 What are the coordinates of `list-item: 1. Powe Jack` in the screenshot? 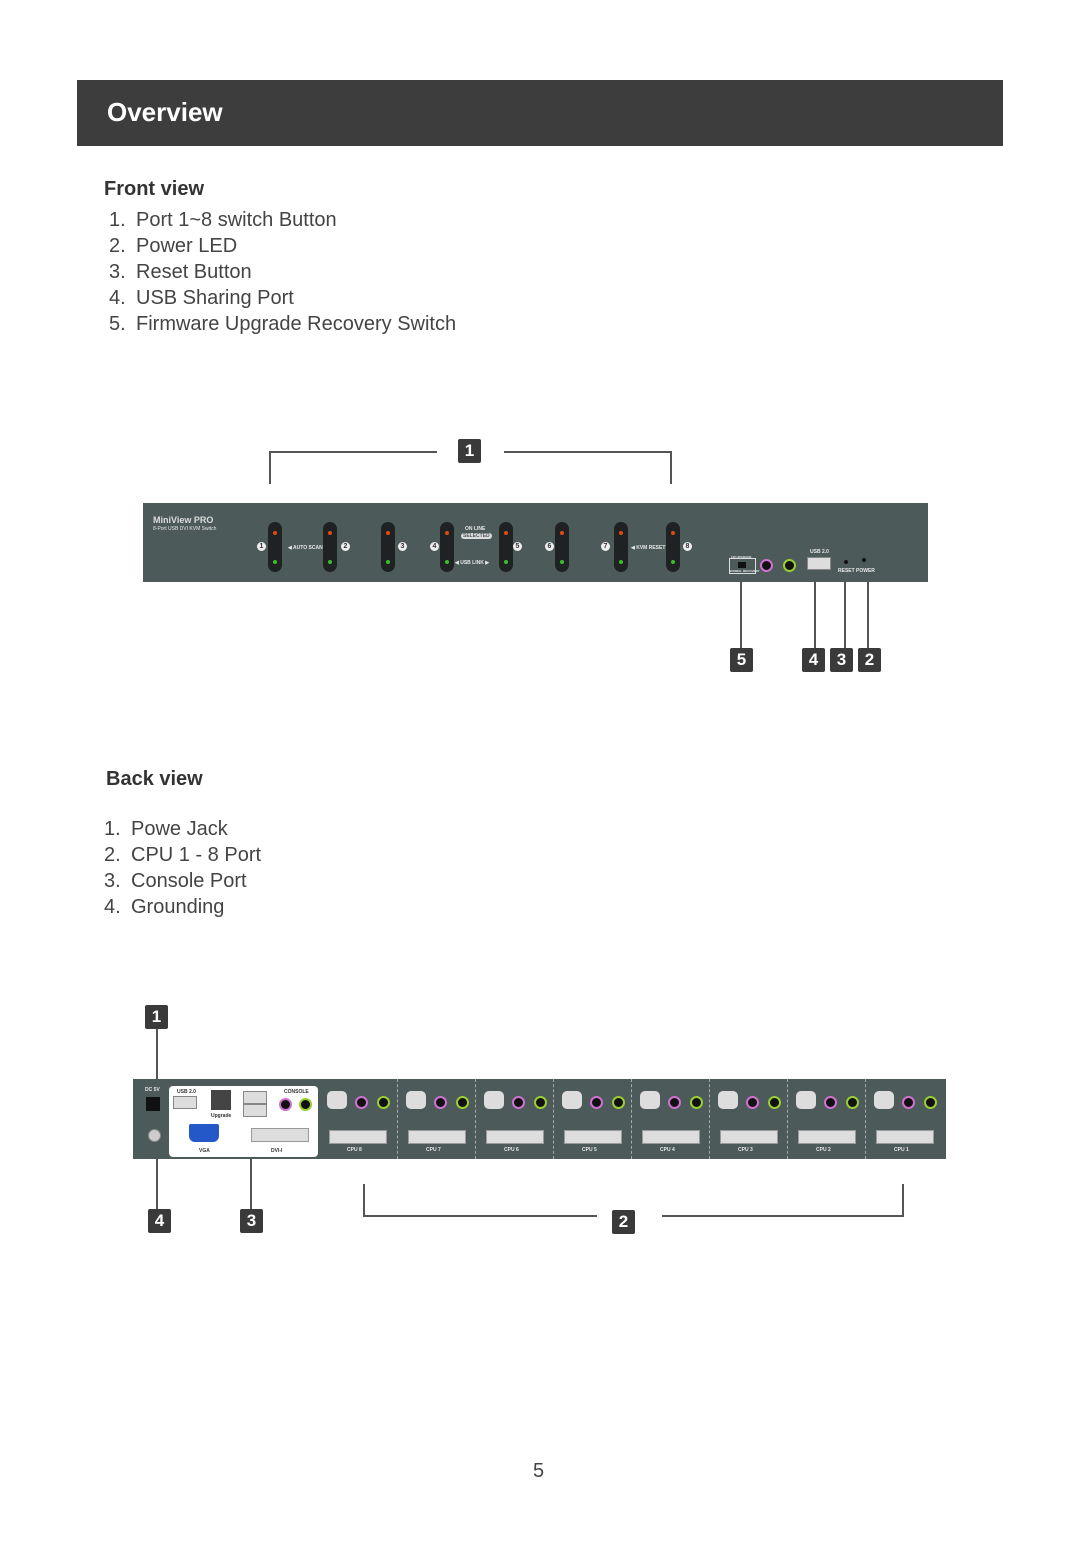 It's located at (182, 829).